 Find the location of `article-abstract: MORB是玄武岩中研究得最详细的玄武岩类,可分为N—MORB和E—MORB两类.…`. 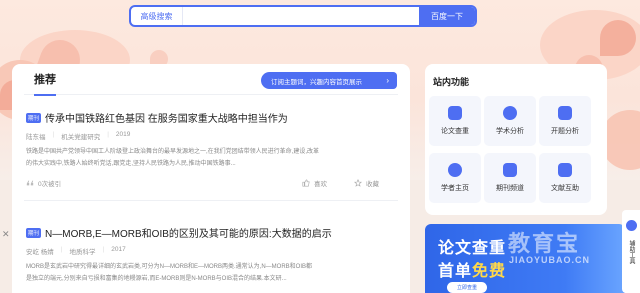

article-abstract: MORB是玄武岩中研究得最详细的玄武岩类,可分为N—MORB和E—MORB两类.… is located at coordinates (169, 273).